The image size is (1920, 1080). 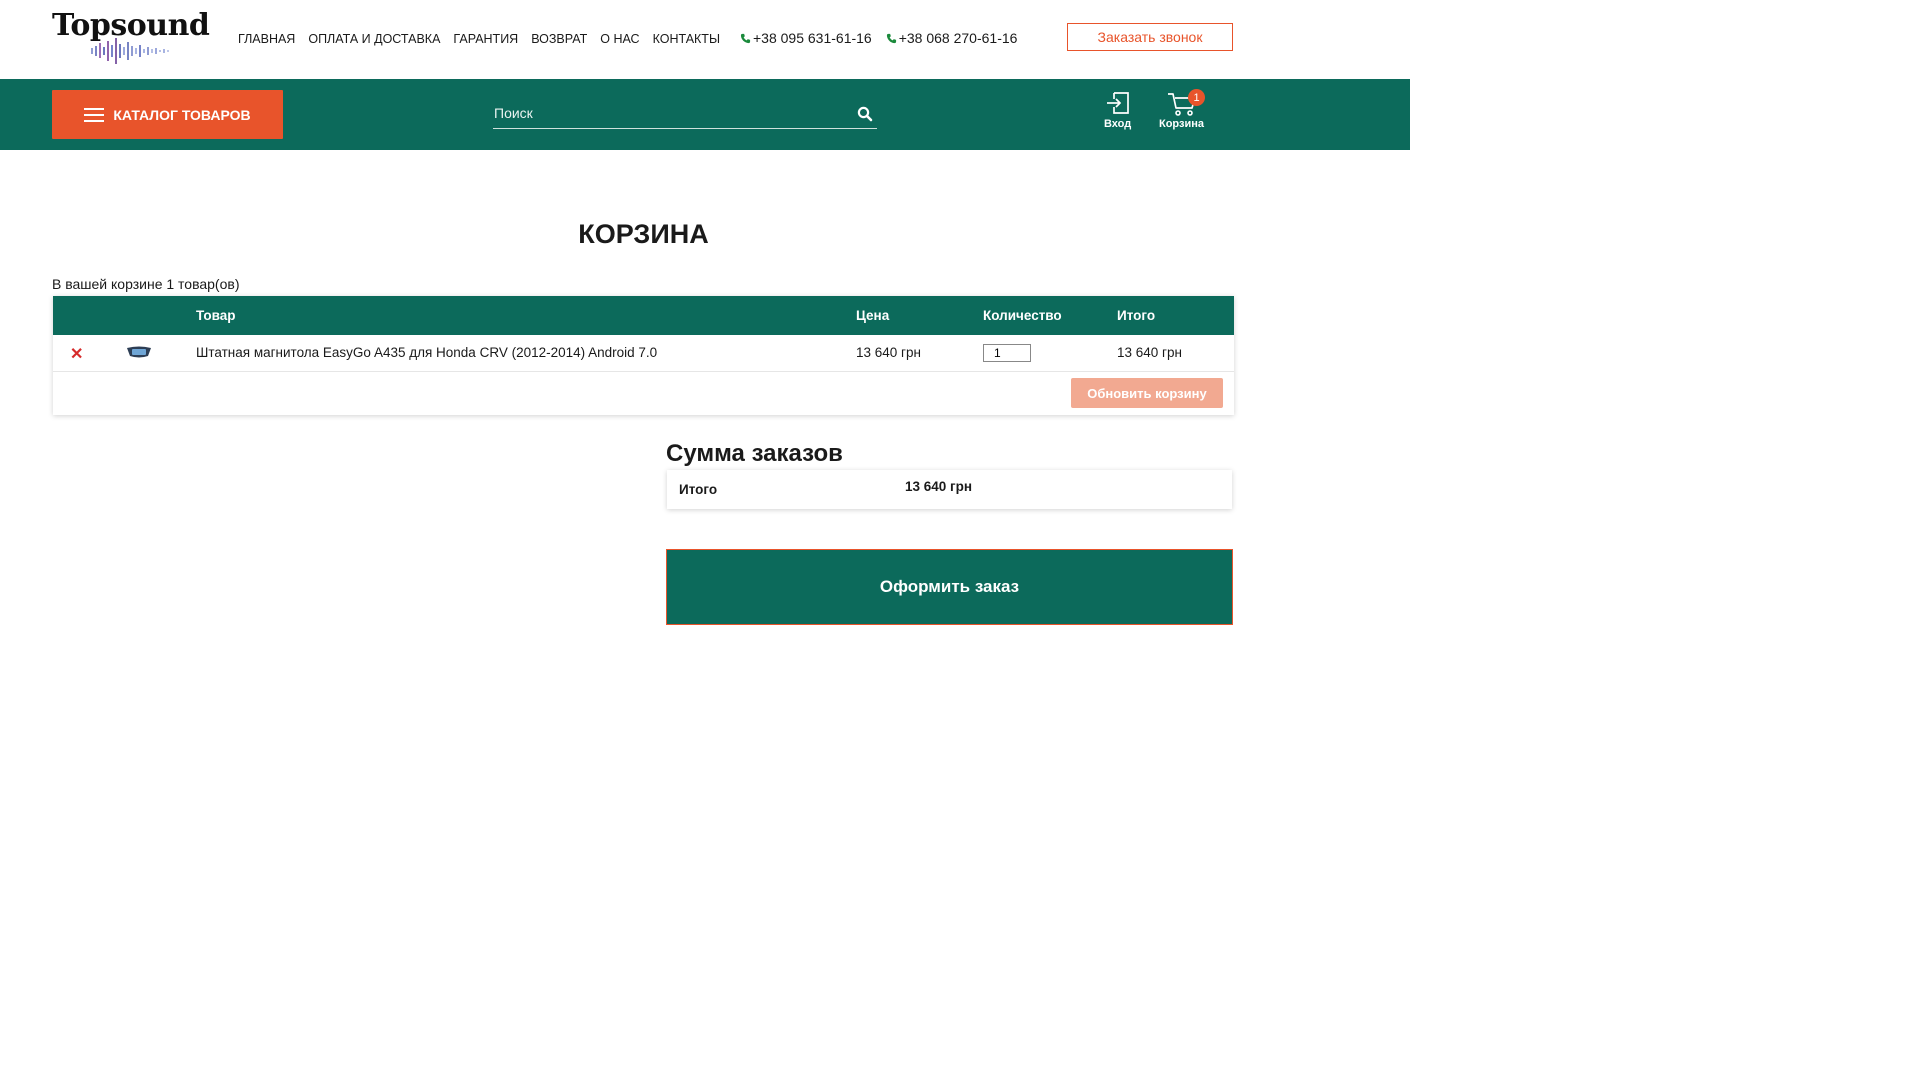 I want to click on header-quantity: Количество, so click(x=1022, y=315).